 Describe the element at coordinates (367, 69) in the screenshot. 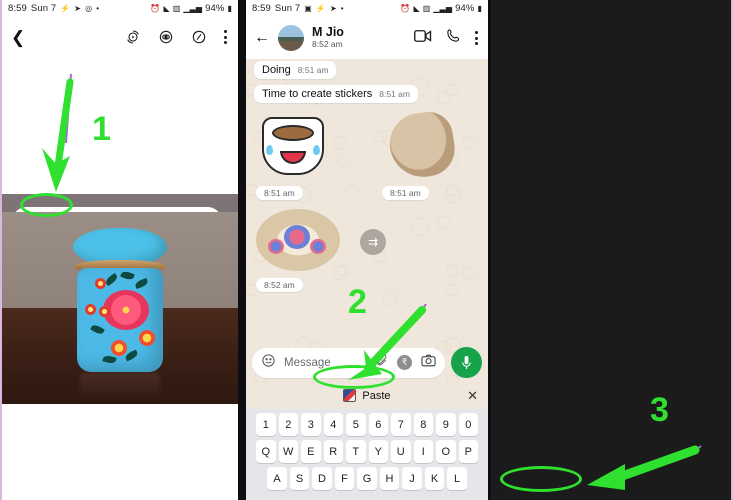

I see `message-row: Doing 8:51 am` at that location.